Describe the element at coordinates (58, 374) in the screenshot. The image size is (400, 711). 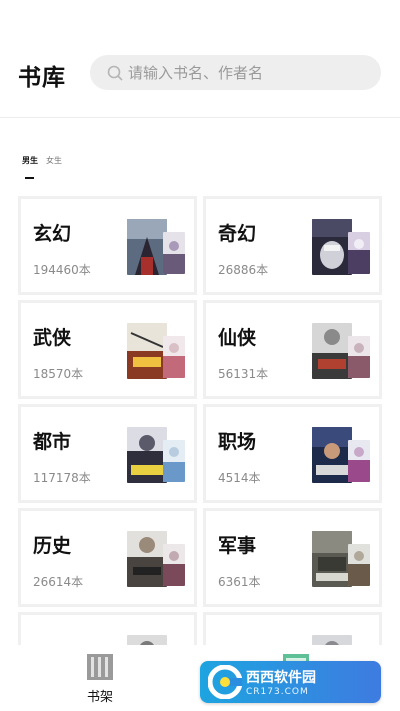
I see `category-count: 18570本` at that location.